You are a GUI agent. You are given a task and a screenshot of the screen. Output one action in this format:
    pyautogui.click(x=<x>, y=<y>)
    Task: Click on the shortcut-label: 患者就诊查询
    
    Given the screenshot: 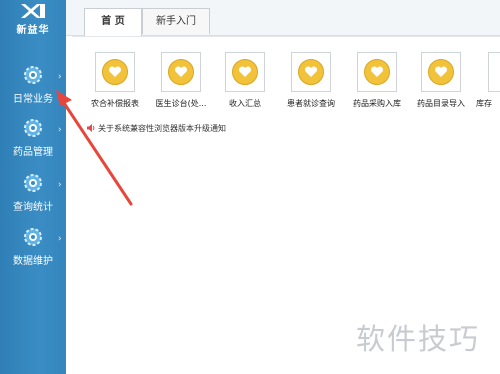 What is the action you would take?
    pyautogui.click(x=311, y=103)
    